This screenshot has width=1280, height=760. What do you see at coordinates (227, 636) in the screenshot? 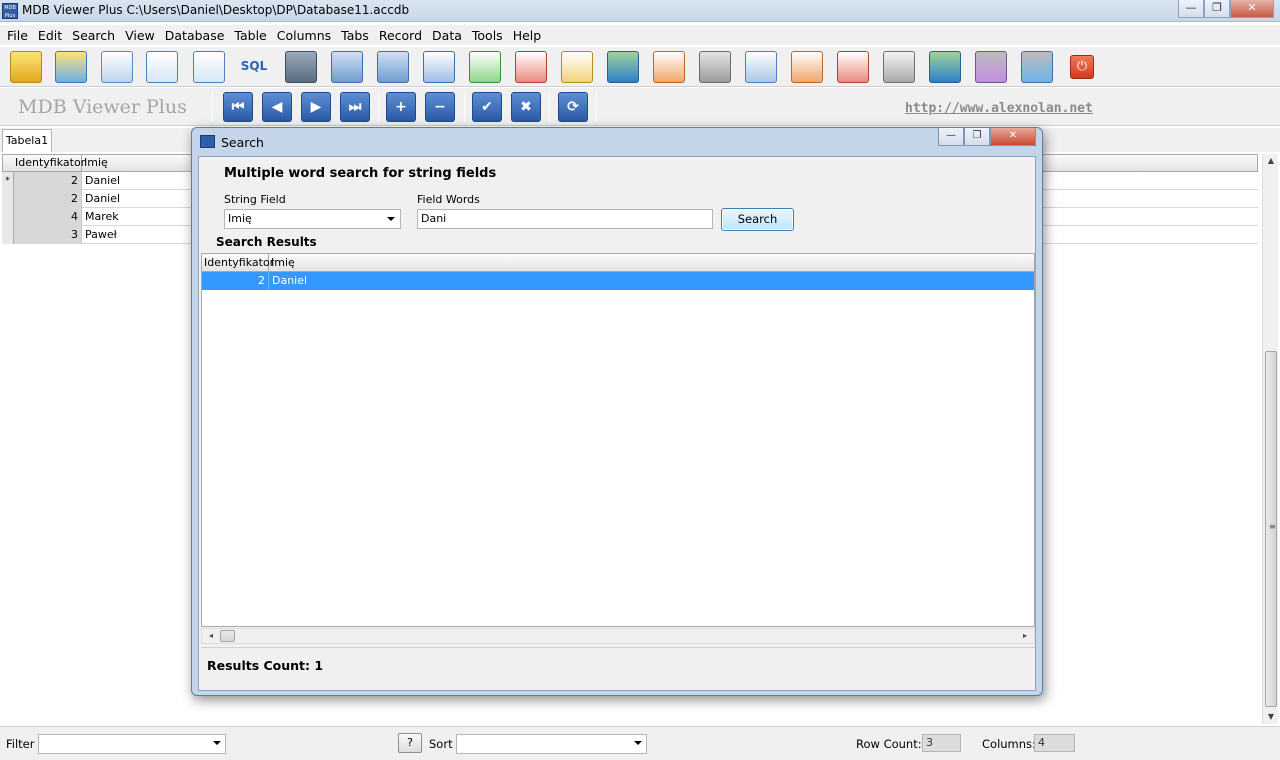
I see `scroll-thumb` at bounding box center [227, 636].